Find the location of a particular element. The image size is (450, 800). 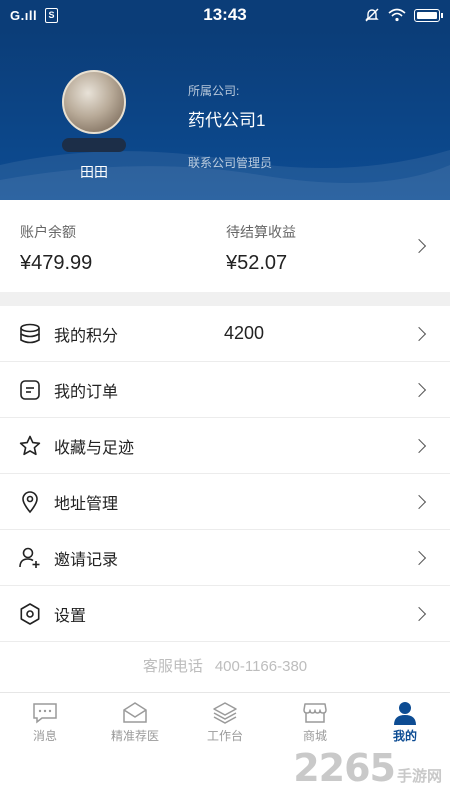

status-time: 13:43 is located at coordinates (225, 14).